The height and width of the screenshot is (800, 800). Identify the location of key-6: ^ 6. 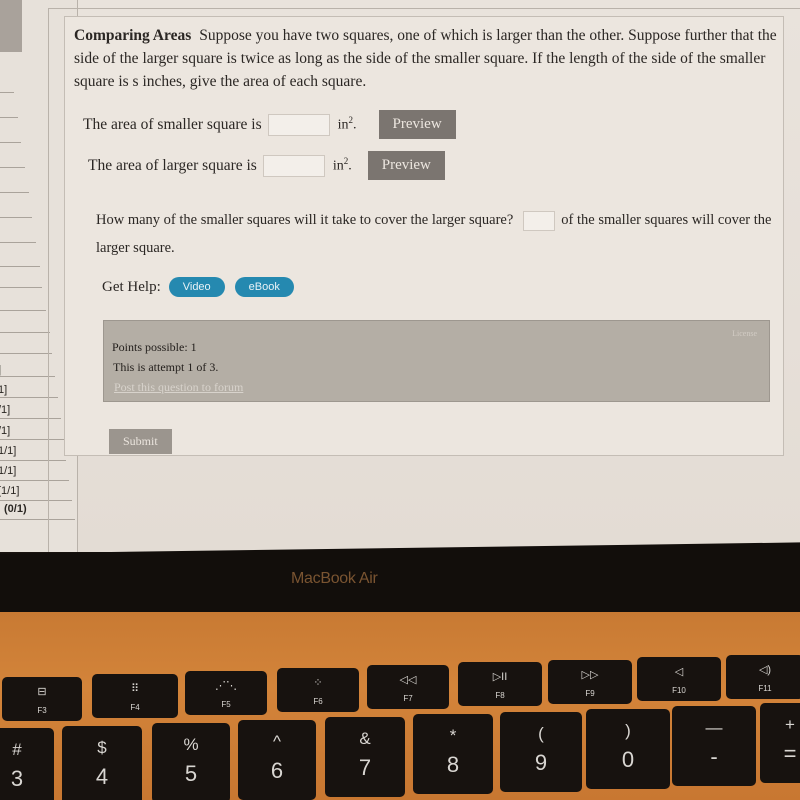
(277, 760).